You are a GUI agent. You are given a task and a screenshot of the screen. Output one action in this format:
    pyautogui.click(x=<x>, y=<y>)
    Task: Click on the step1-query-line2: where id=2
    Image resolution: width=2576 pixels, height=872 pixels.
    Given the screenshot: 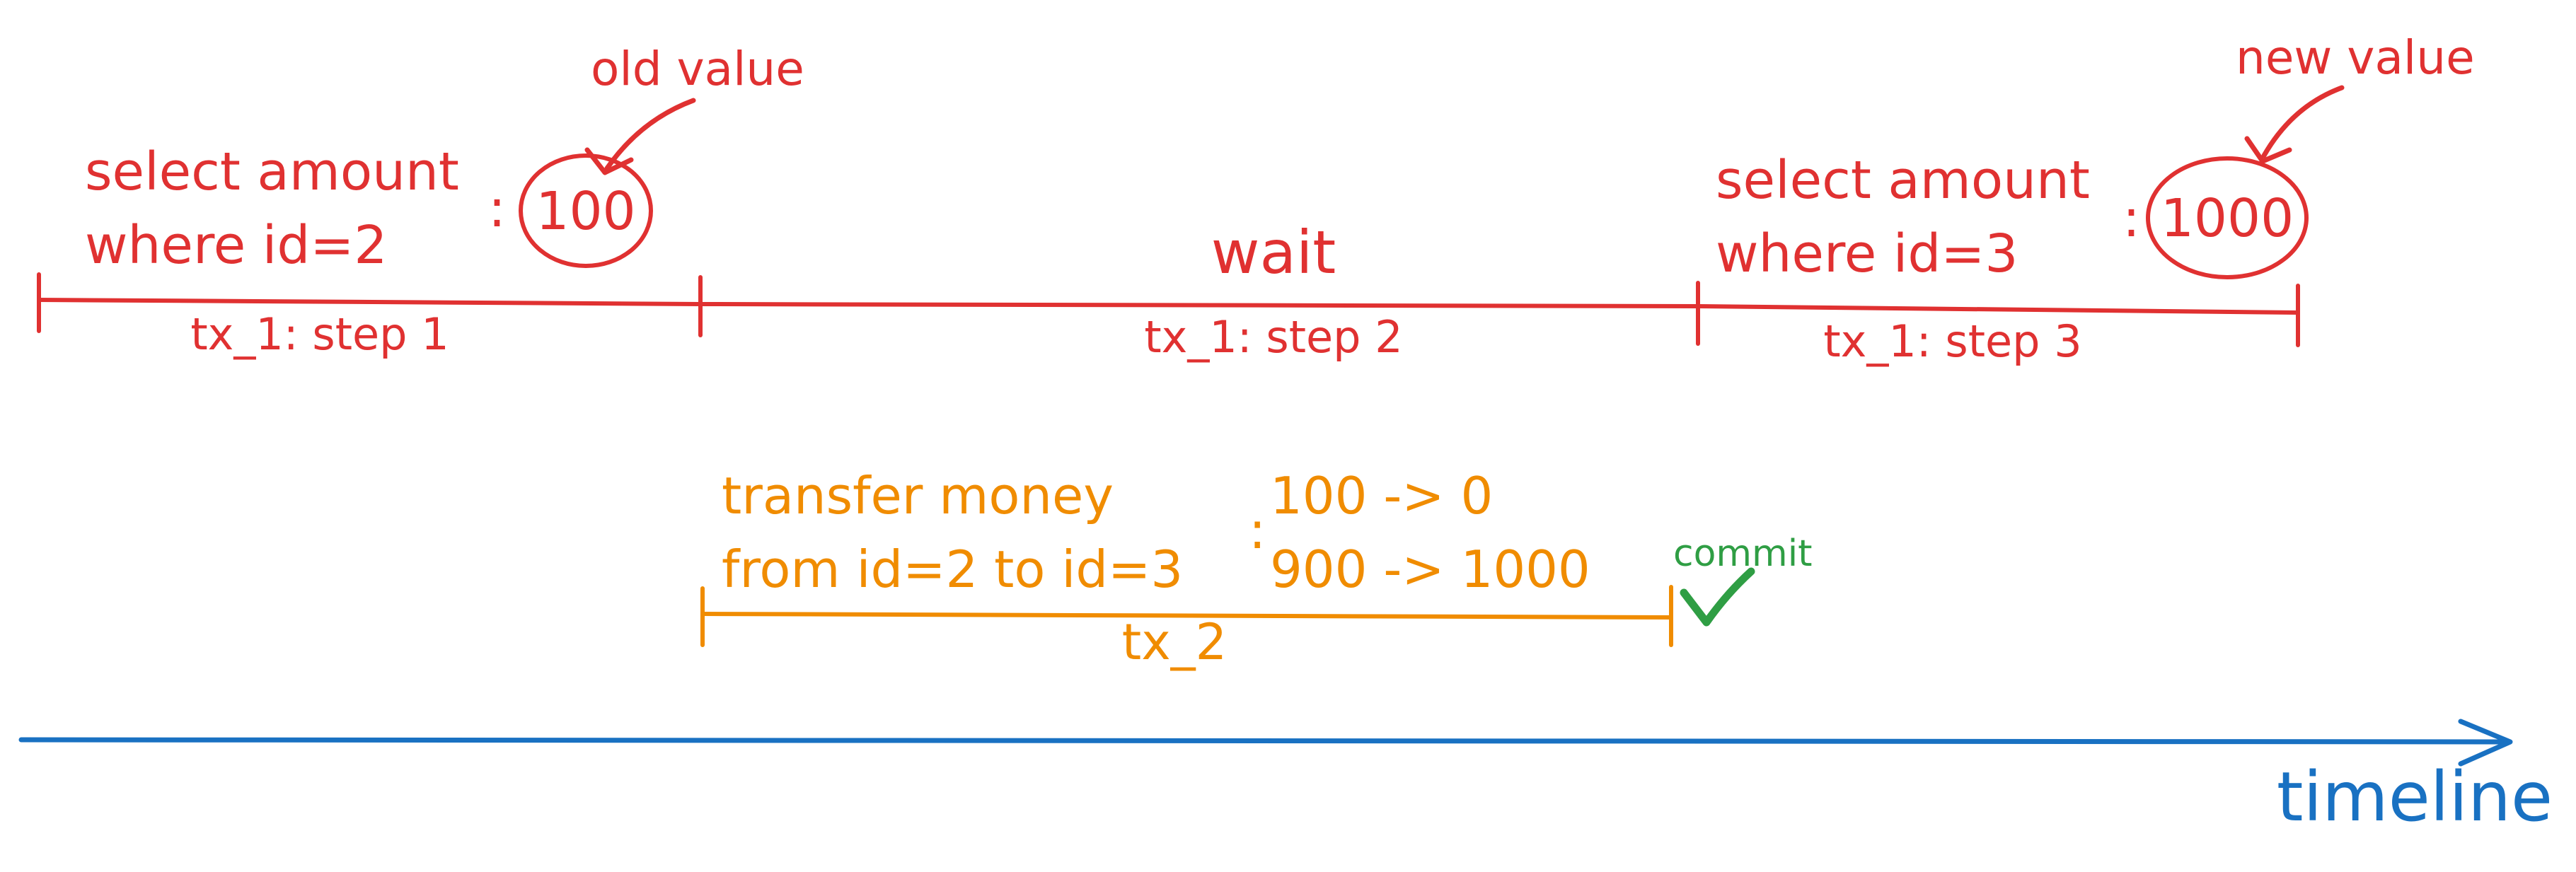 What is the action you would take?
    pyautogui.click(x=236, y=245)
    